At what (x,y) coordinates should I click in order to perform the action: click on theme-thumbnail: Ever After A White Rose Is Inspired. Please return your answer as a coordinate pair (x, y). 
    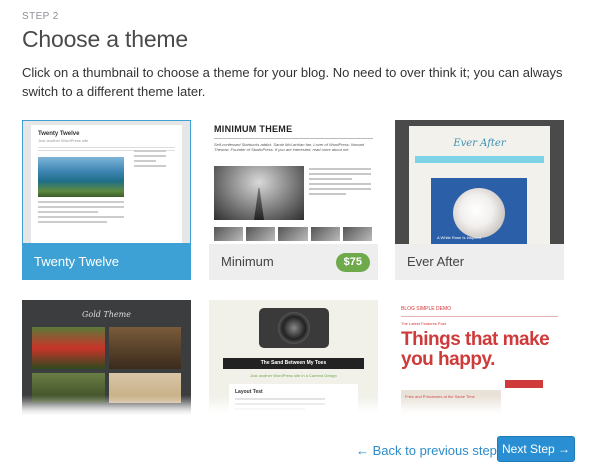
    Looking at the image, I should click on (479, 182).